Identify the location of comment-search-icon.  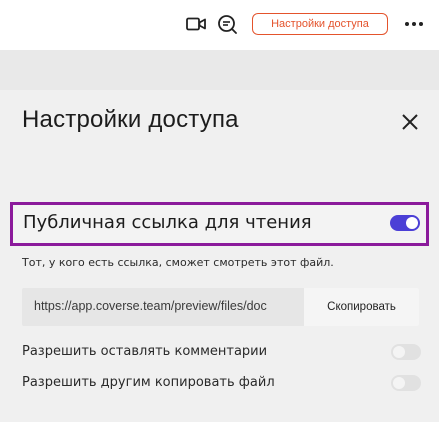
(227, 24).